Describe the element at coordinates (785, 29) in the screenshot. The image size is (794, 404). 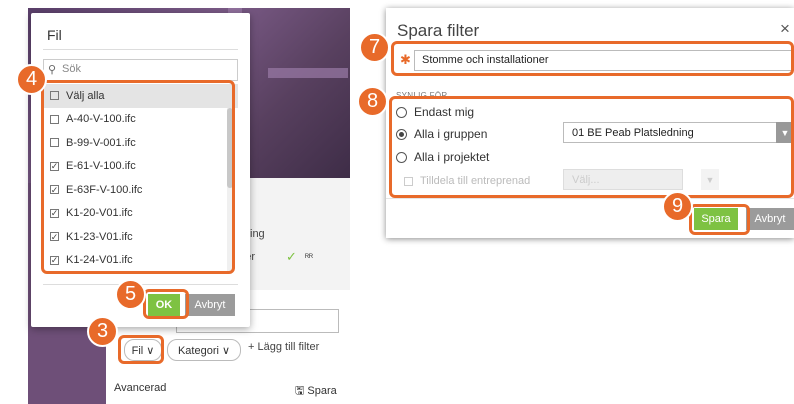
I see `close-icon: ×` at that location.